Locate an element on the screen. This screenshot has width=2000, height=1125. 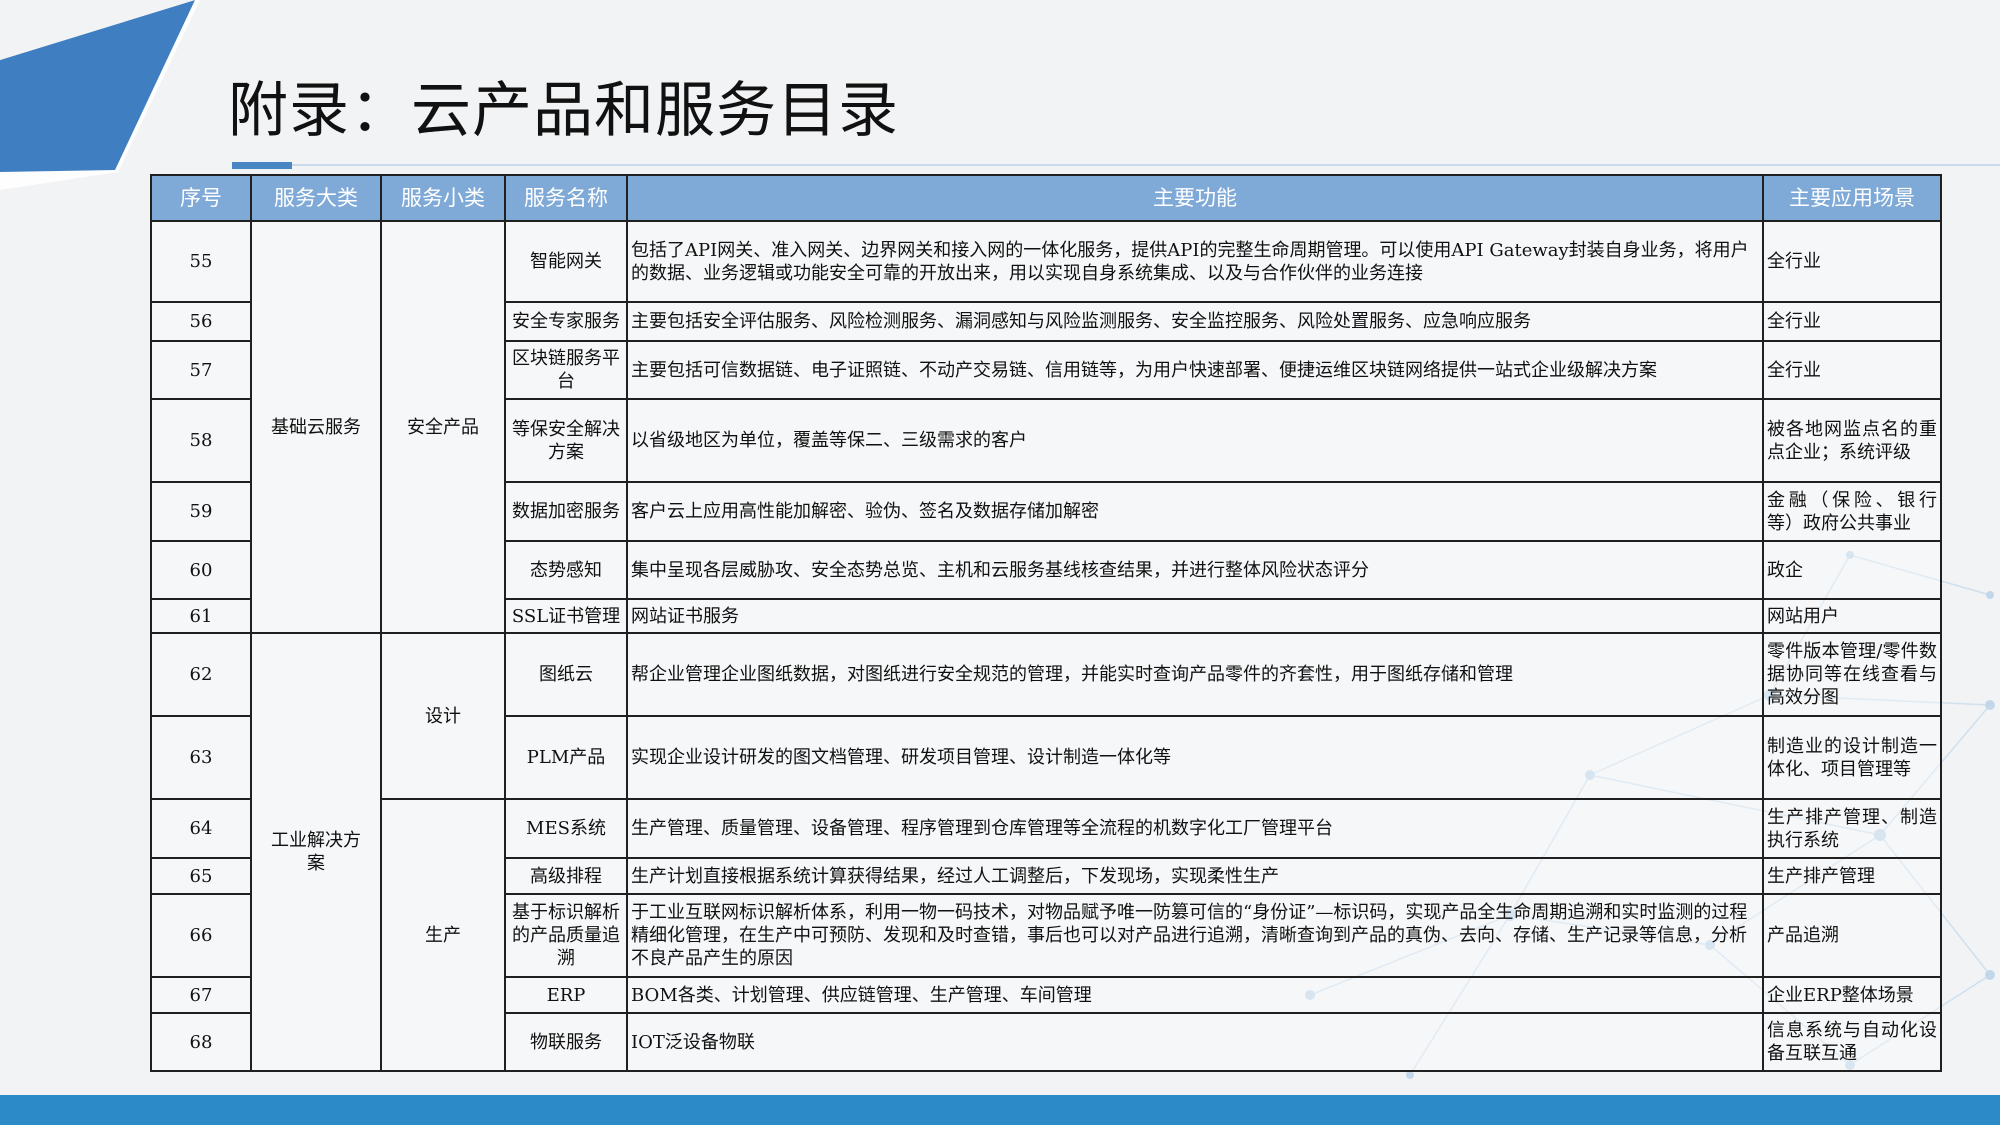
main-function: IOT泛设备物联 is located at coordinates (1195, 1042).